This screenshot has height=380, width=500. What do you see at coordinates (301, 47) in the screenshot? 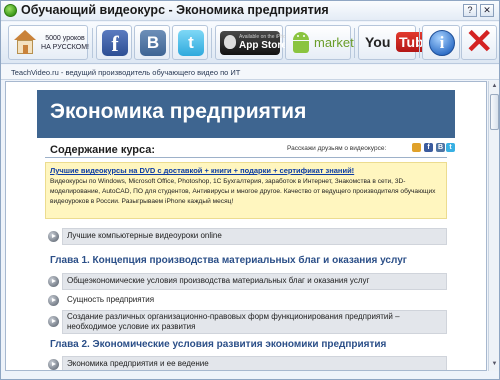
I see `android-icon-body` at bounding box center [301, 47].